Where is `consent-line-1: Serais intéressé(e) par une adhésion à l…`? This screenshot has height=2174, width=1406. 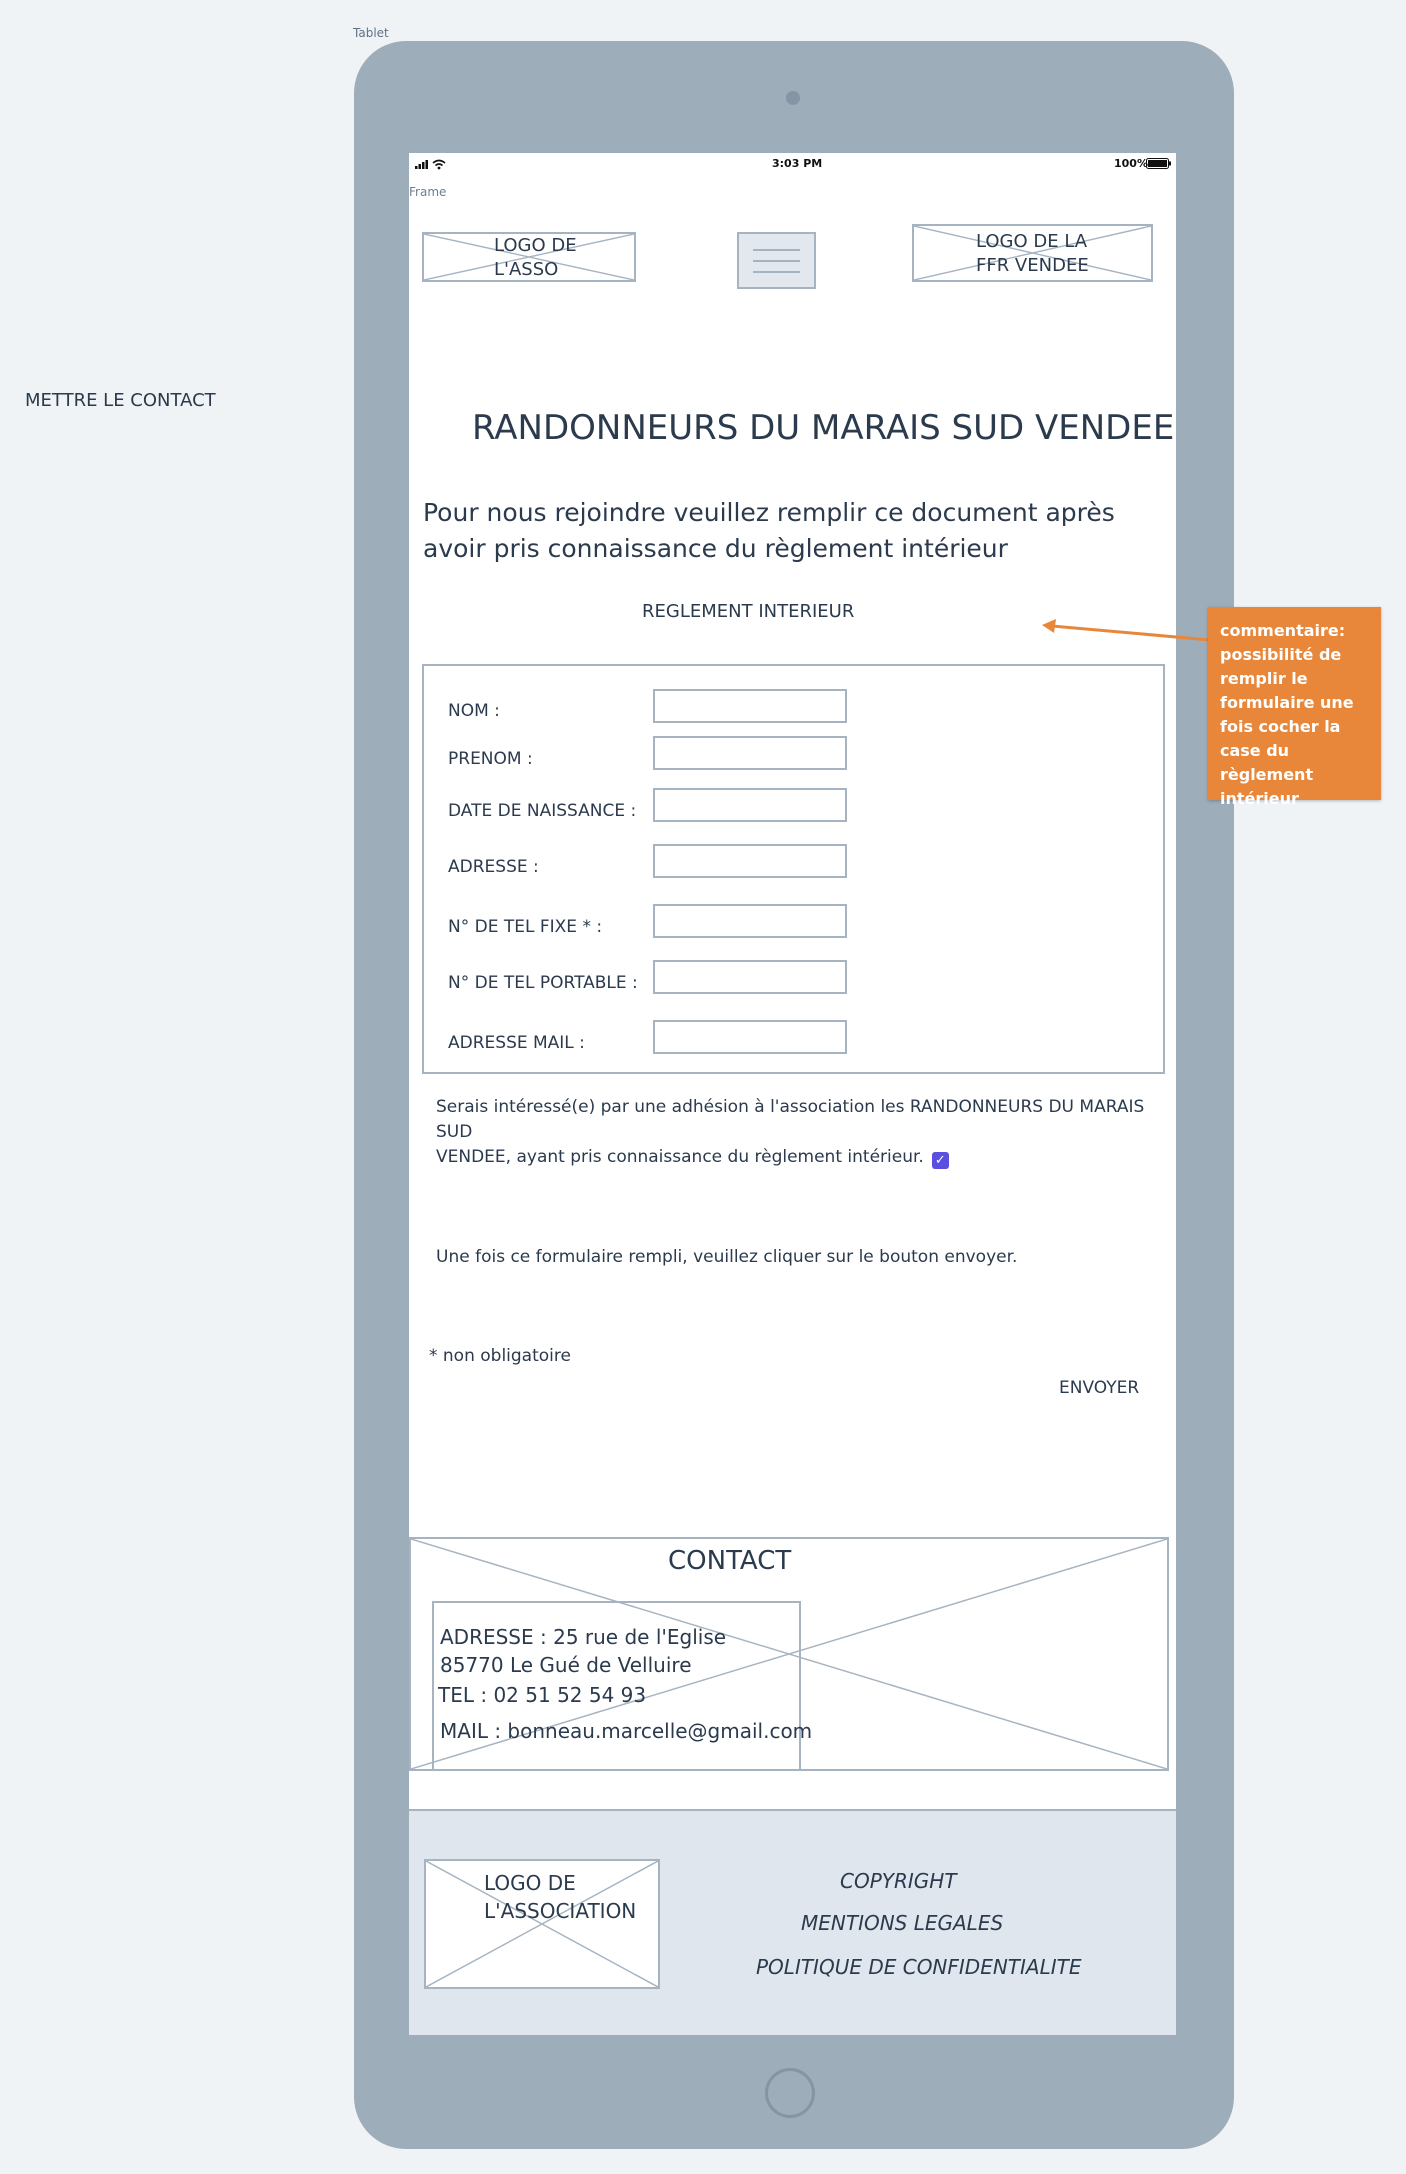
consent-line-1: Serais intéressé(e) par une adhésion à l… is located at coordinates (790, 1119).